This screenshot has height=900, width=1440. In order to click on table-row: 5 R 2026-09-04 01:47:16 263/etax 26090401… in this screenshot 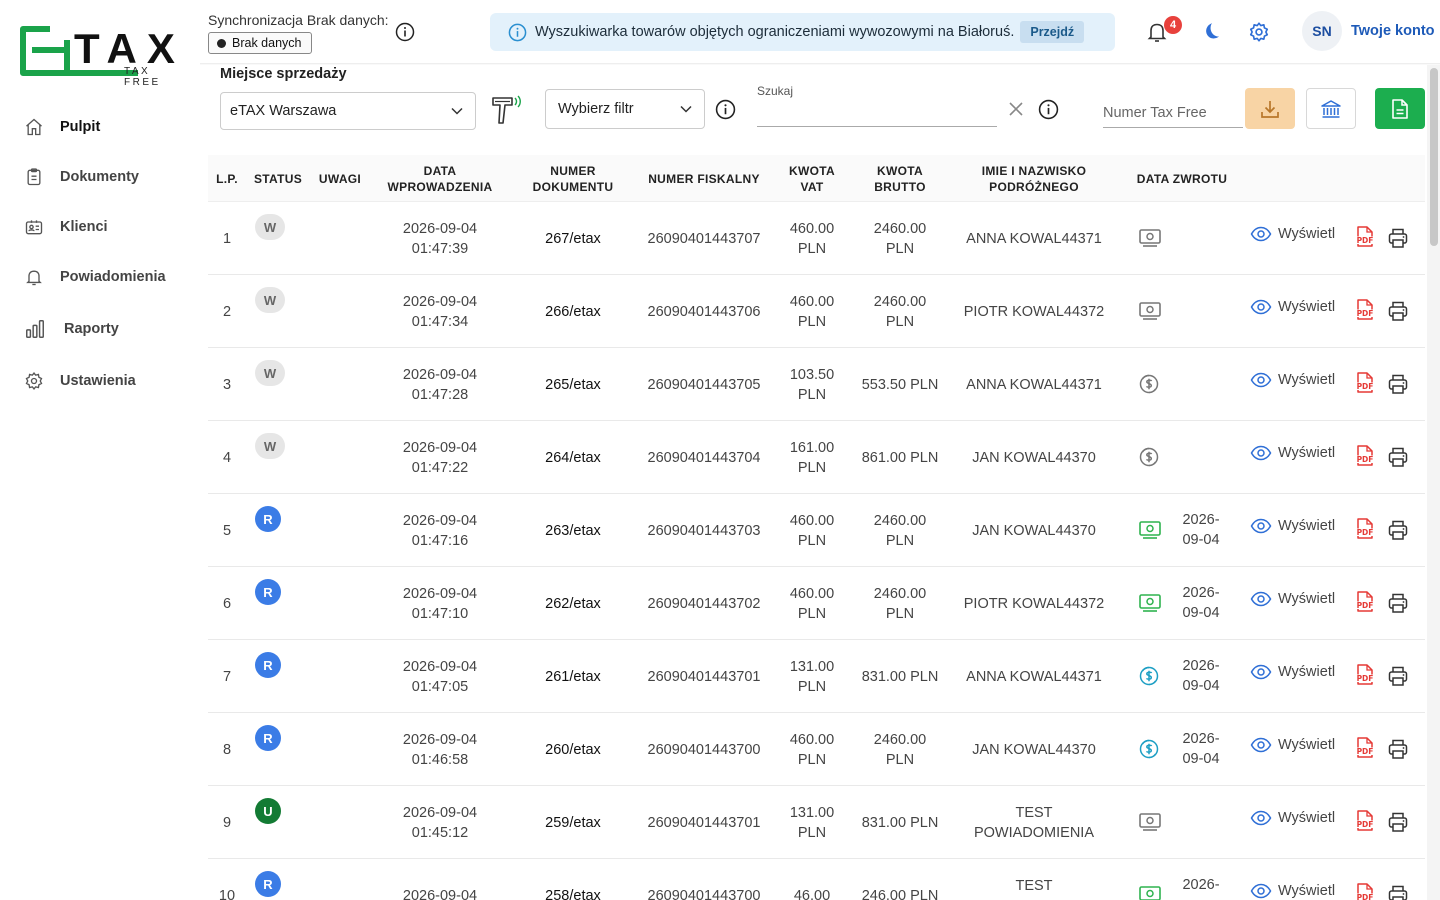, I will do `click(816, 530)`.